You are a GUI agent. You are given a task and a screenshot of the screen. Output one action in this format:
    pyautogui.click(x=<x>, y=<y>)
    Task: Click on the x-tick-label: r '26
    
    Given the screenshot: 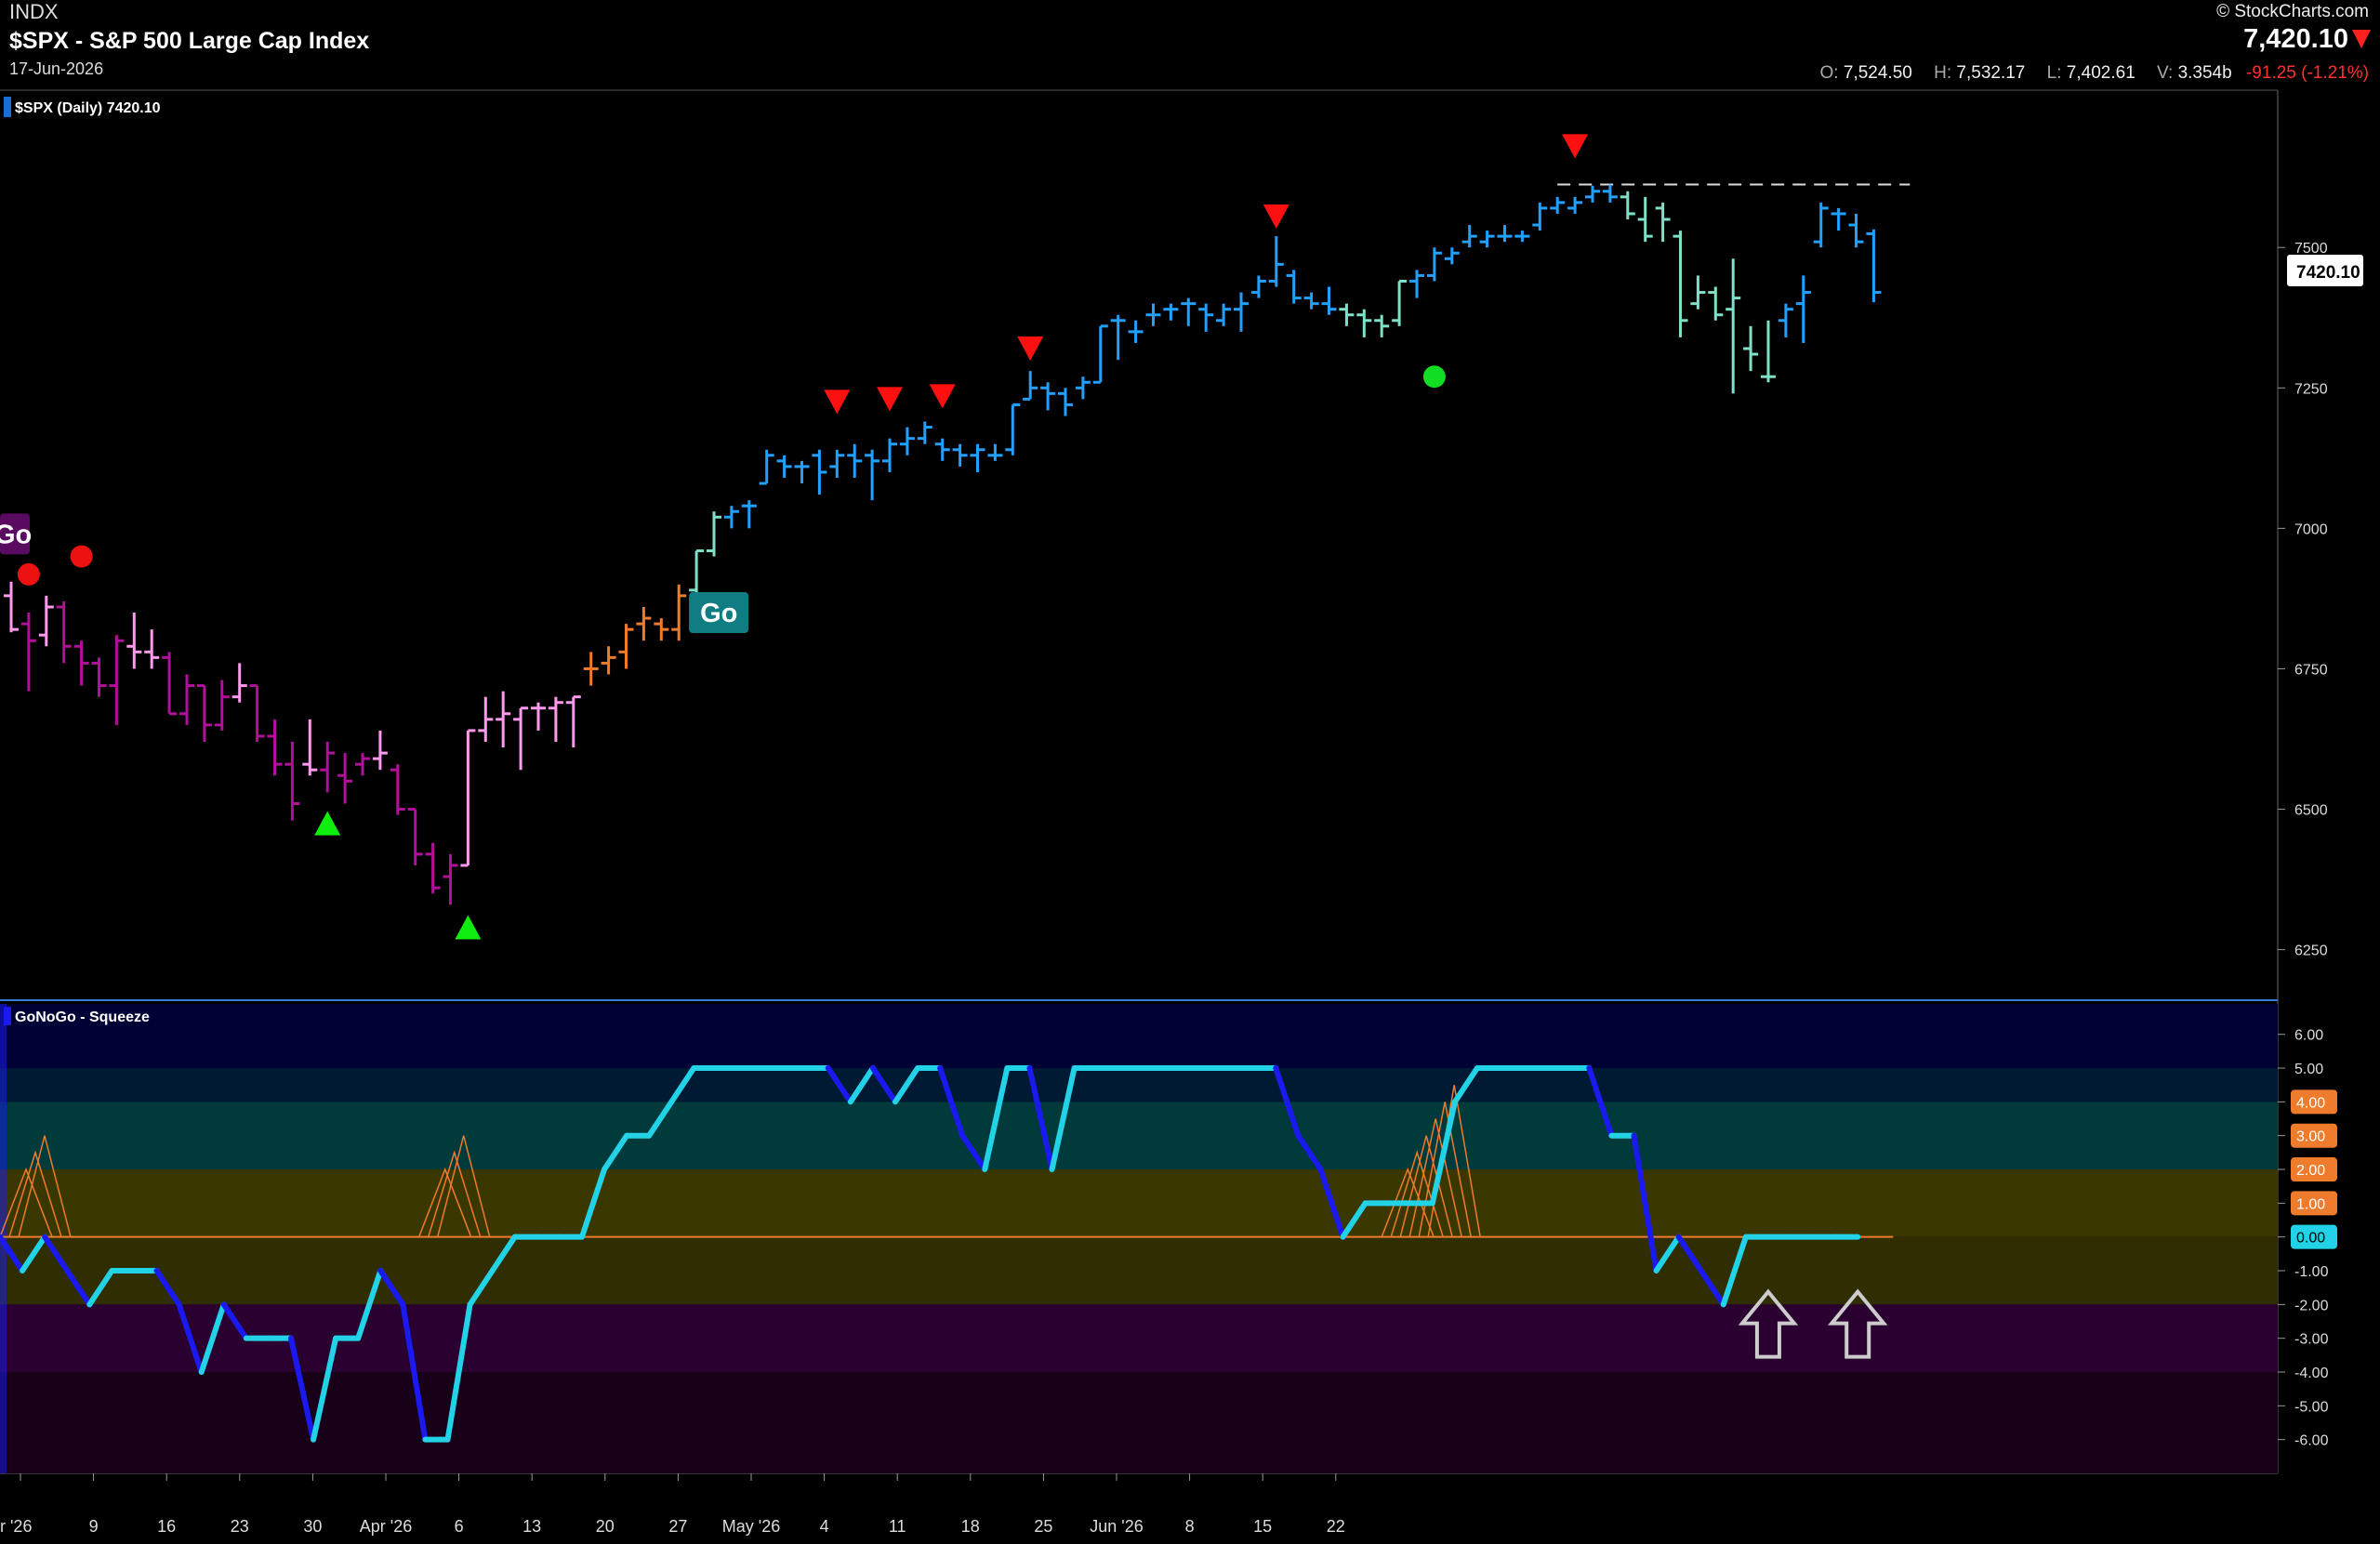 What is the action you would take?
    pyautogui.click(x=16, y=1526)
    